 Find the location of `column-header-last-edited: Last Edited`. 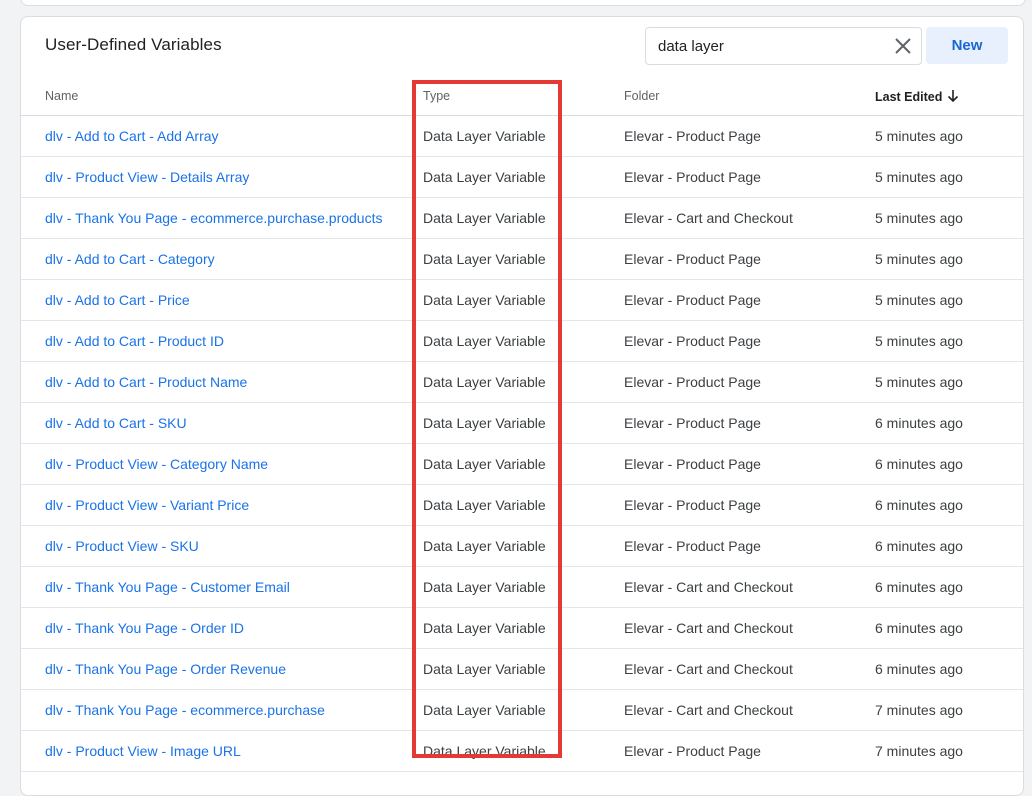

column-header-last-edited: Last Edited is located at coordinates (917, 97).